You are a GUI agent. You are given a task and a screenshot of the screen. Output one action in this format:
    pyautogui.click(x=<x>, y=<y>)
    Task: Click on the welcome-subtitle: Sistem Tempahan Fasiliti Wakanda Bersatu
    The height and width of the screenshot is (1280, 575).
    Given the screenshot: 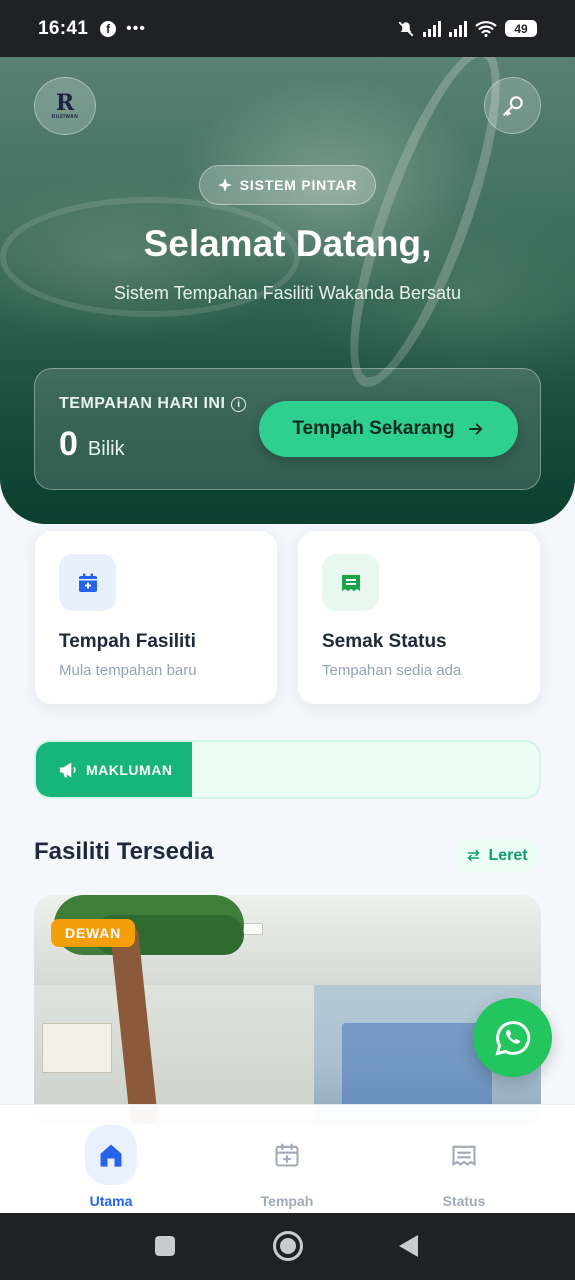 What is the action you would take?
    pyautogui.click(x=287, y=293)
    